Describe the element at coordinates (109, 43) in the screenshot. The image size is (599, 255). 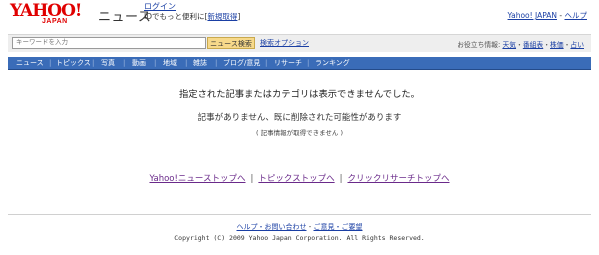
I see `search-input` at that location.